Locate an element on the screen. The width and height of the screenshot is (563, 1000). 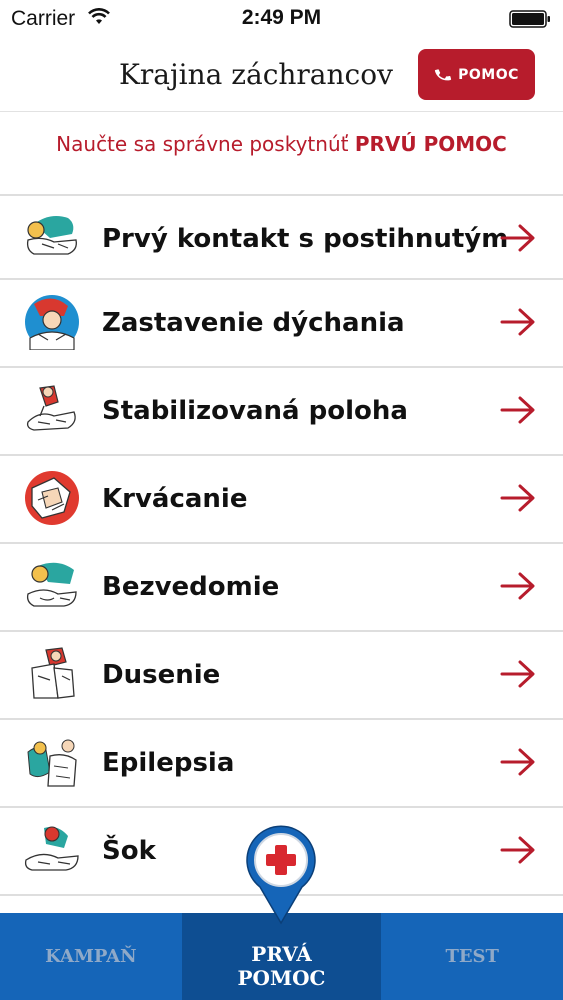
topic-label: Epilepsia is located at coordinates (168, 763).